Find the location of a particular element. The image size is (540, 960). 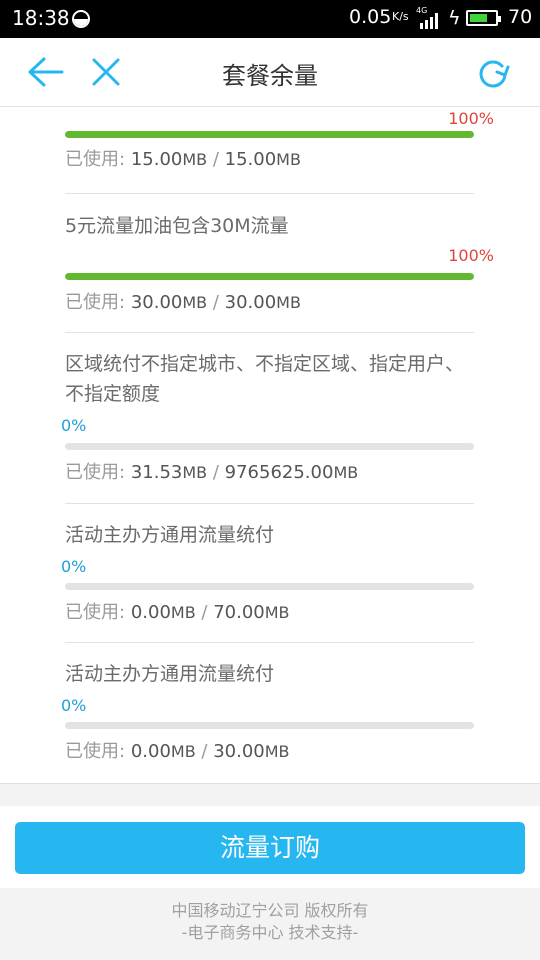

net-speed: 0.05 is located at coordinates (370, 17).